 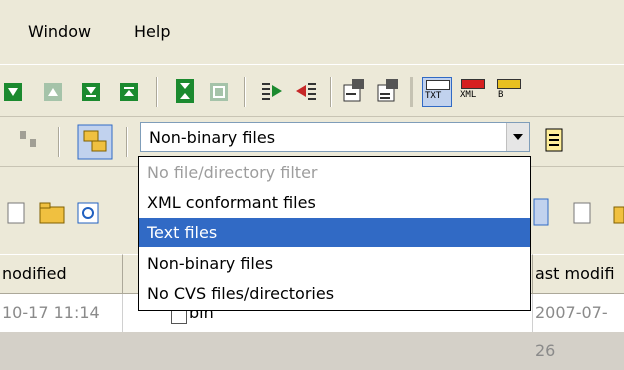 What do you see at coordinates (578, 274) in the screenshot?
I see `column-header-modified-right: ast modifi` at bounding box center [578, 274].